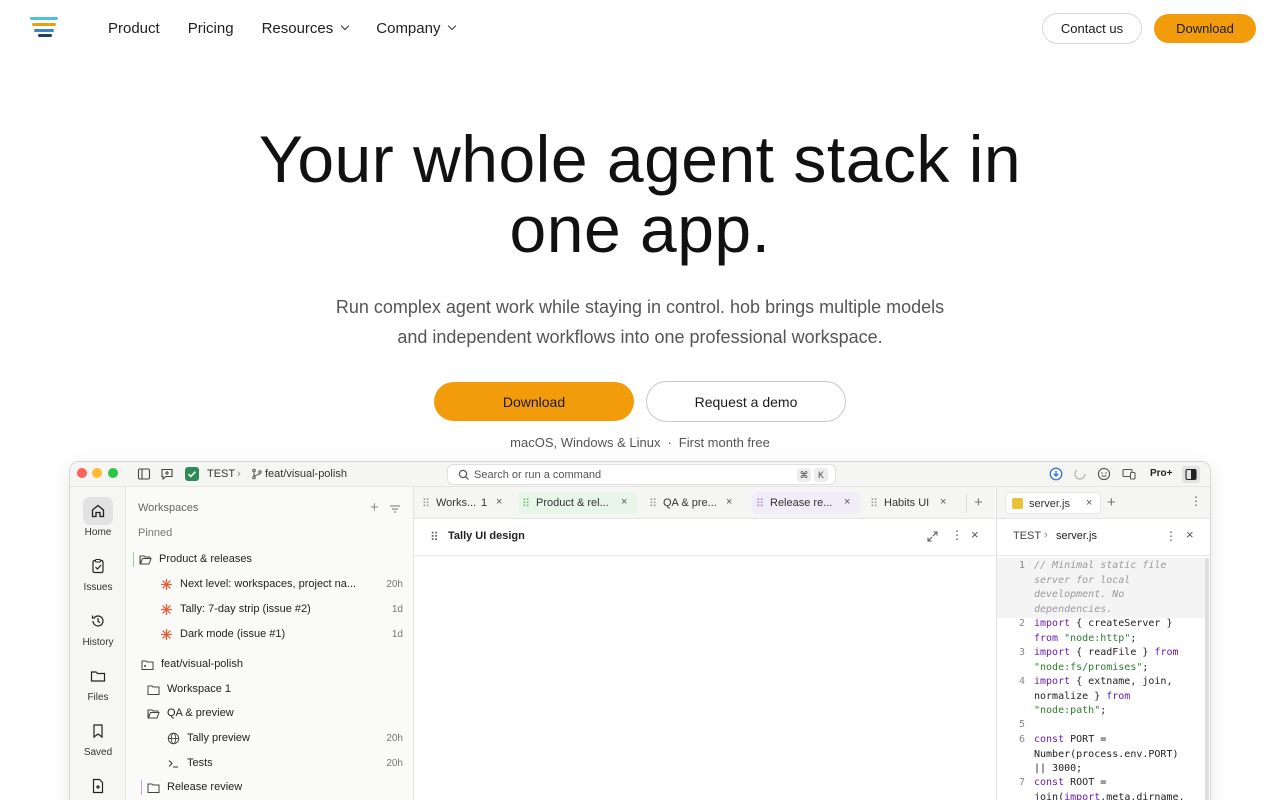 This screenshot has height=800, width=1280. What do you see at coordinates (395, 509) in the screenshot?
I see `filter-icon` at bounding box center [395, 509].